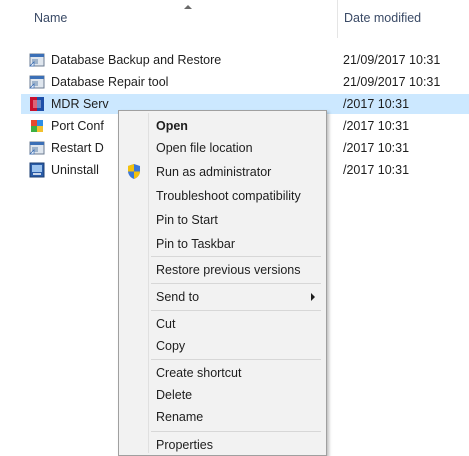 The height and width of the screenshot is (456, 469). What do you see at coordinates (222, 346) in the screenshot?
I see `menu-item-copy: Copy` at bounding box center [222, 346].